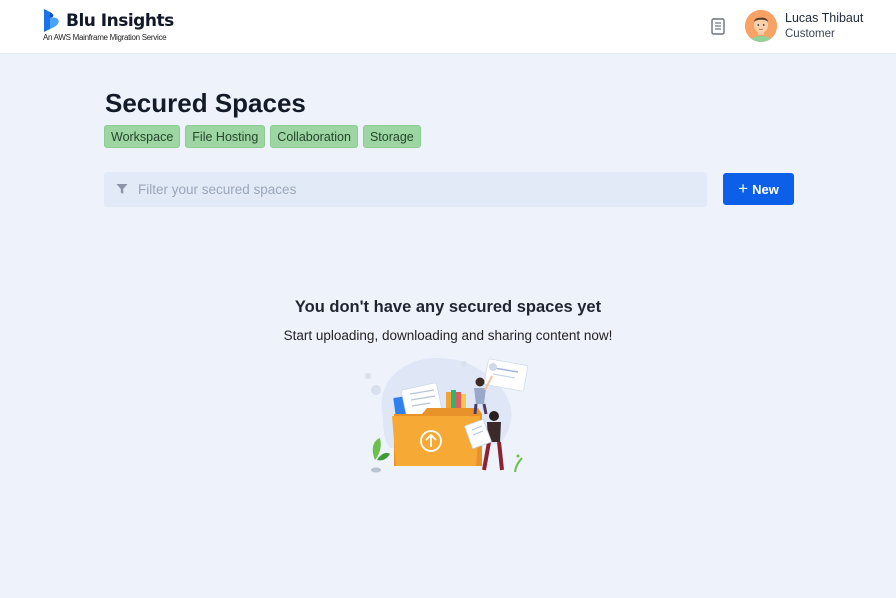  I want to click on page-title: Secured Spaces, so click(205, 103).